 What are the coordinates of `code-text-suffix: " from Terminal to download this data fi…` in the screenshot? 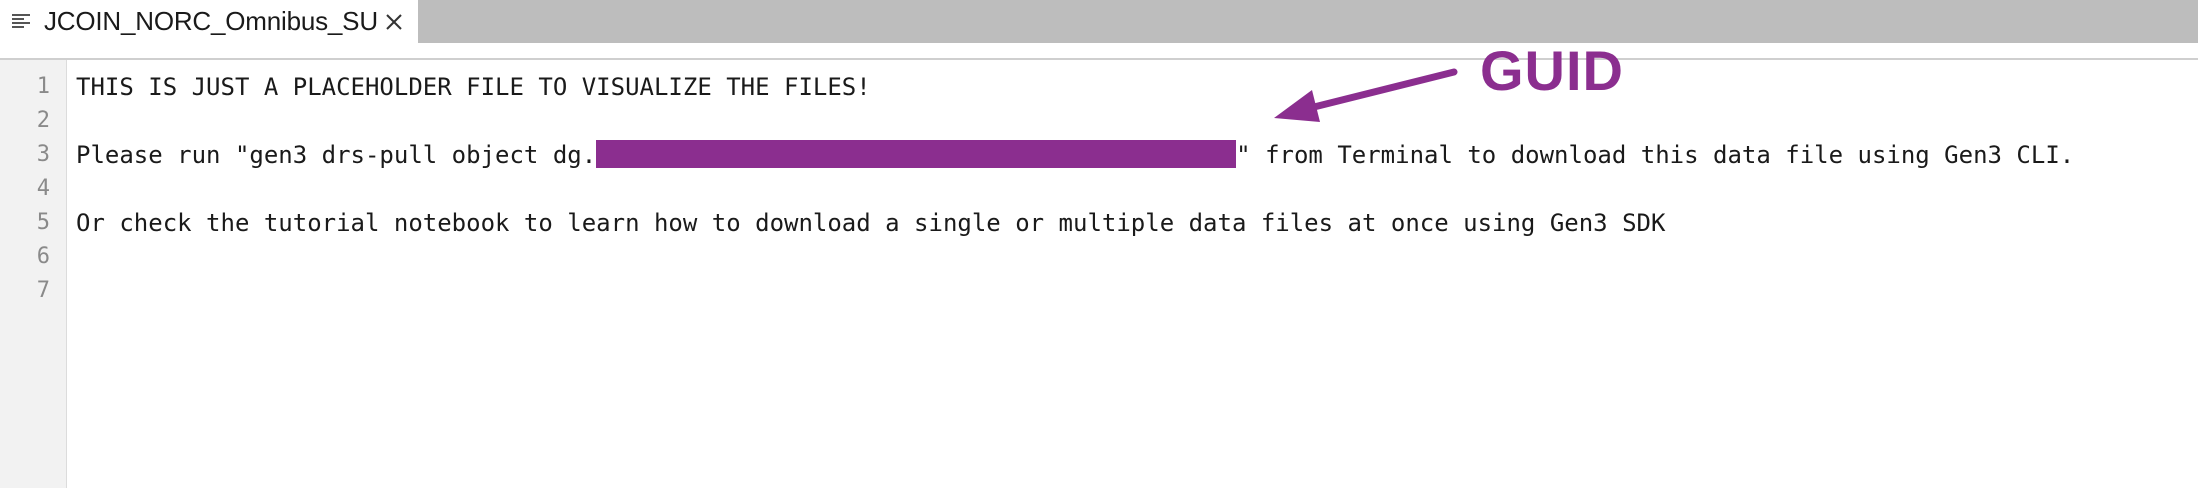 It's located at (1655, 155).